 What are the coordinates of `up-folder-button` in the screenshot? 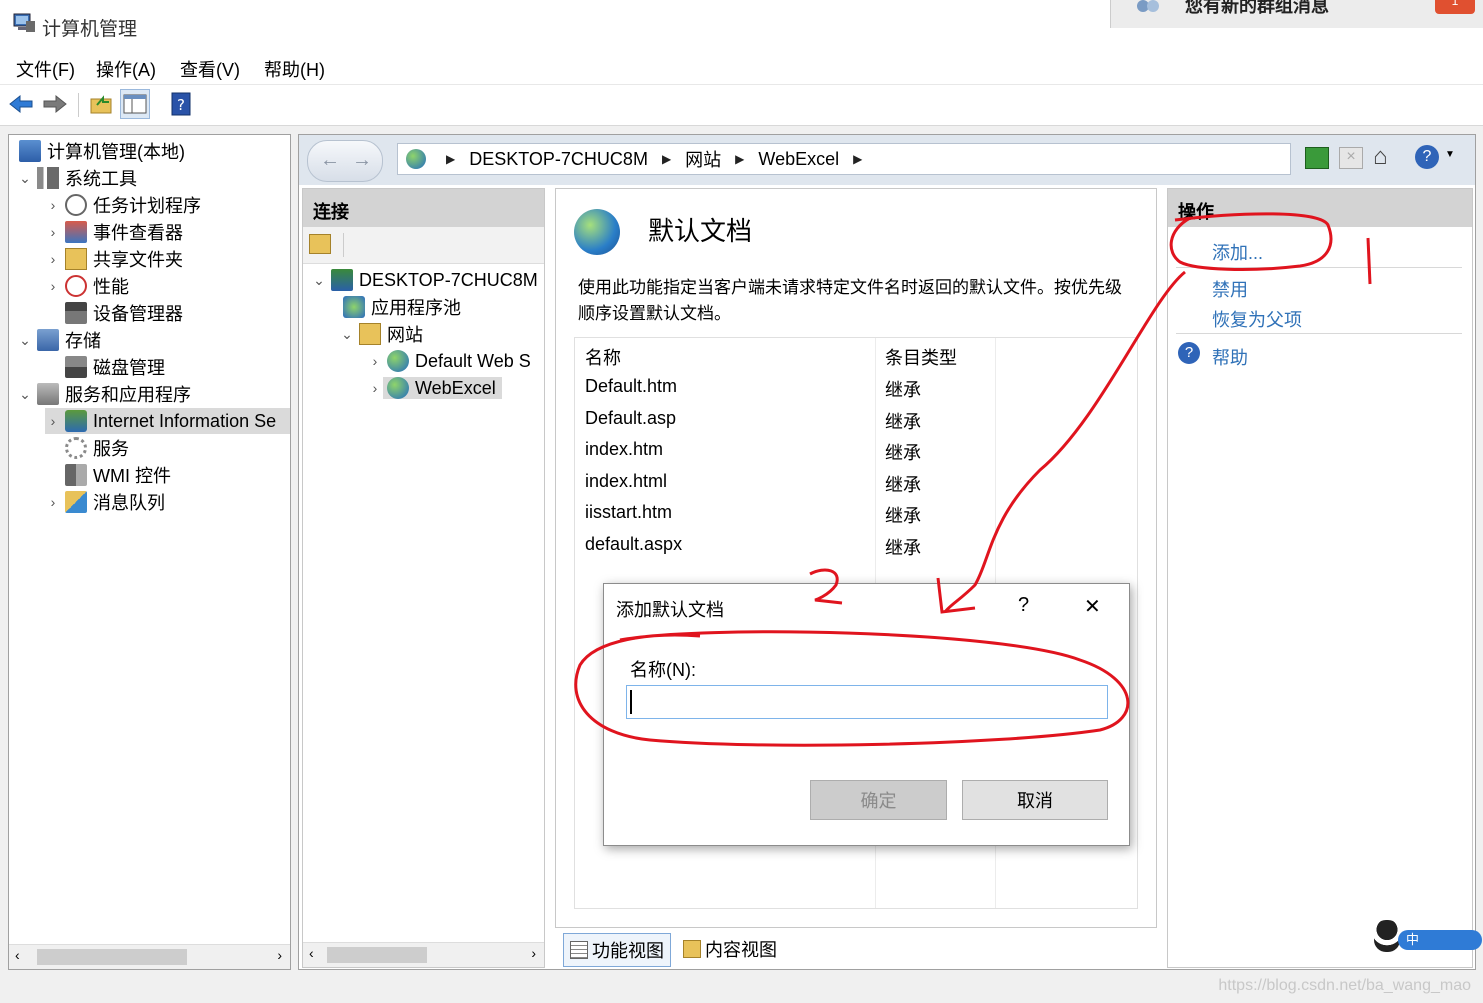 It's located at (101, 104).